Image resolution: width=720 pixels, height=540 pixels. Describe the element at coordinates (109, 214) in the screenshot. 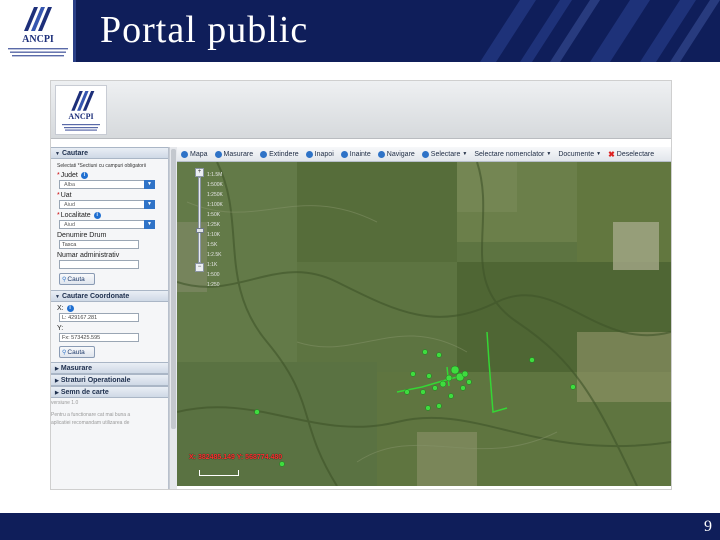

I see `localitate-label: * Localitate i` at that location.